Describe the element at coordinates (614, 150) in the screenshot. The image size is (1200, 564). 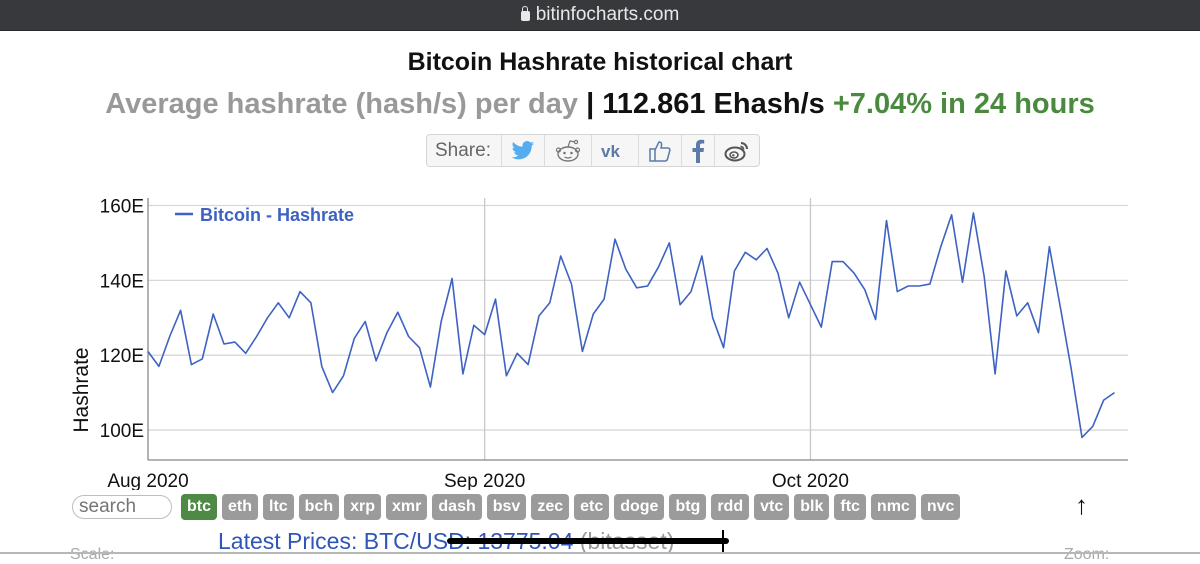
I see `share-vk-button: vk` at that location.